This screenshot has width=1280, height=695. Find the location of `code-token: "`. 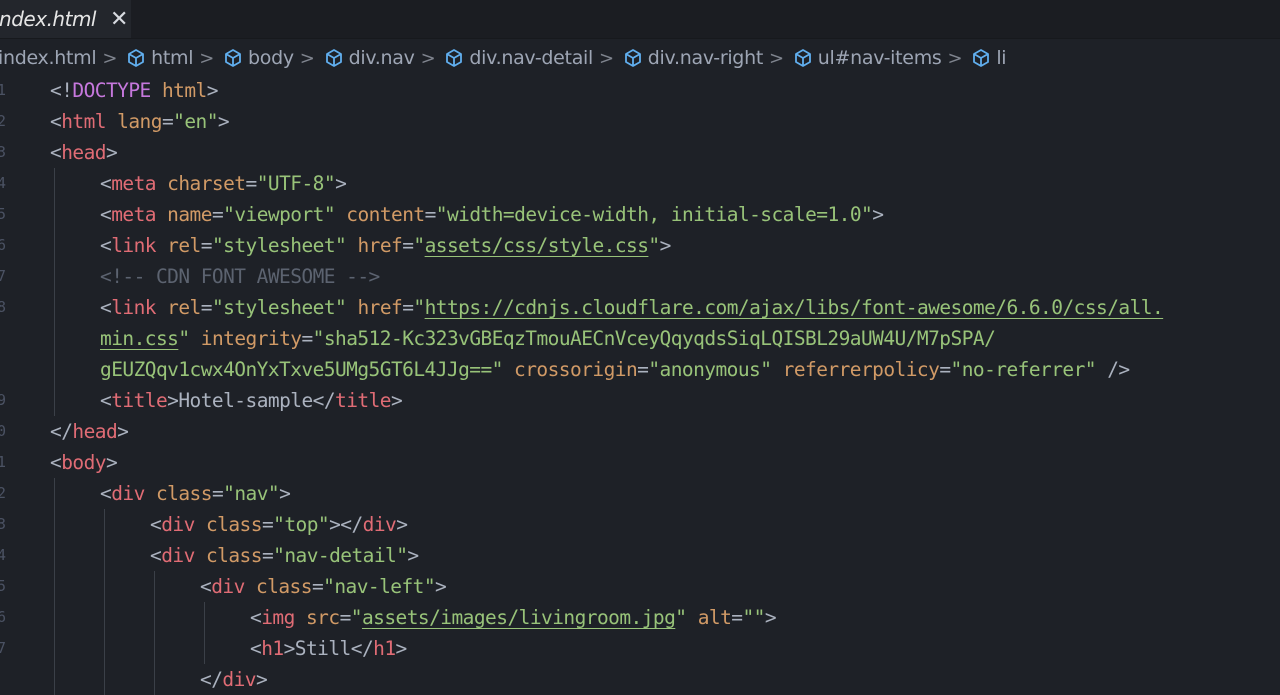

code-token: " is located at coordinates (356, 617).